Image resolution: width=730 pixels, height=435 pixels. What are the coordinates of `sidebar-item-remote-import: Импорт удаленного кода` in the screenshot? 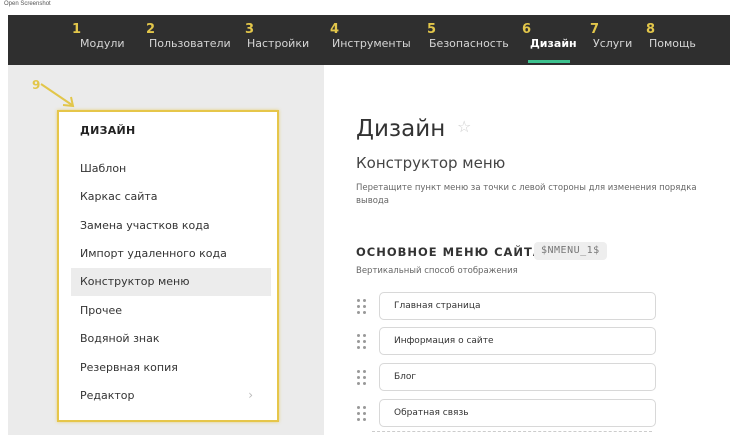 It's located at (171, 254).